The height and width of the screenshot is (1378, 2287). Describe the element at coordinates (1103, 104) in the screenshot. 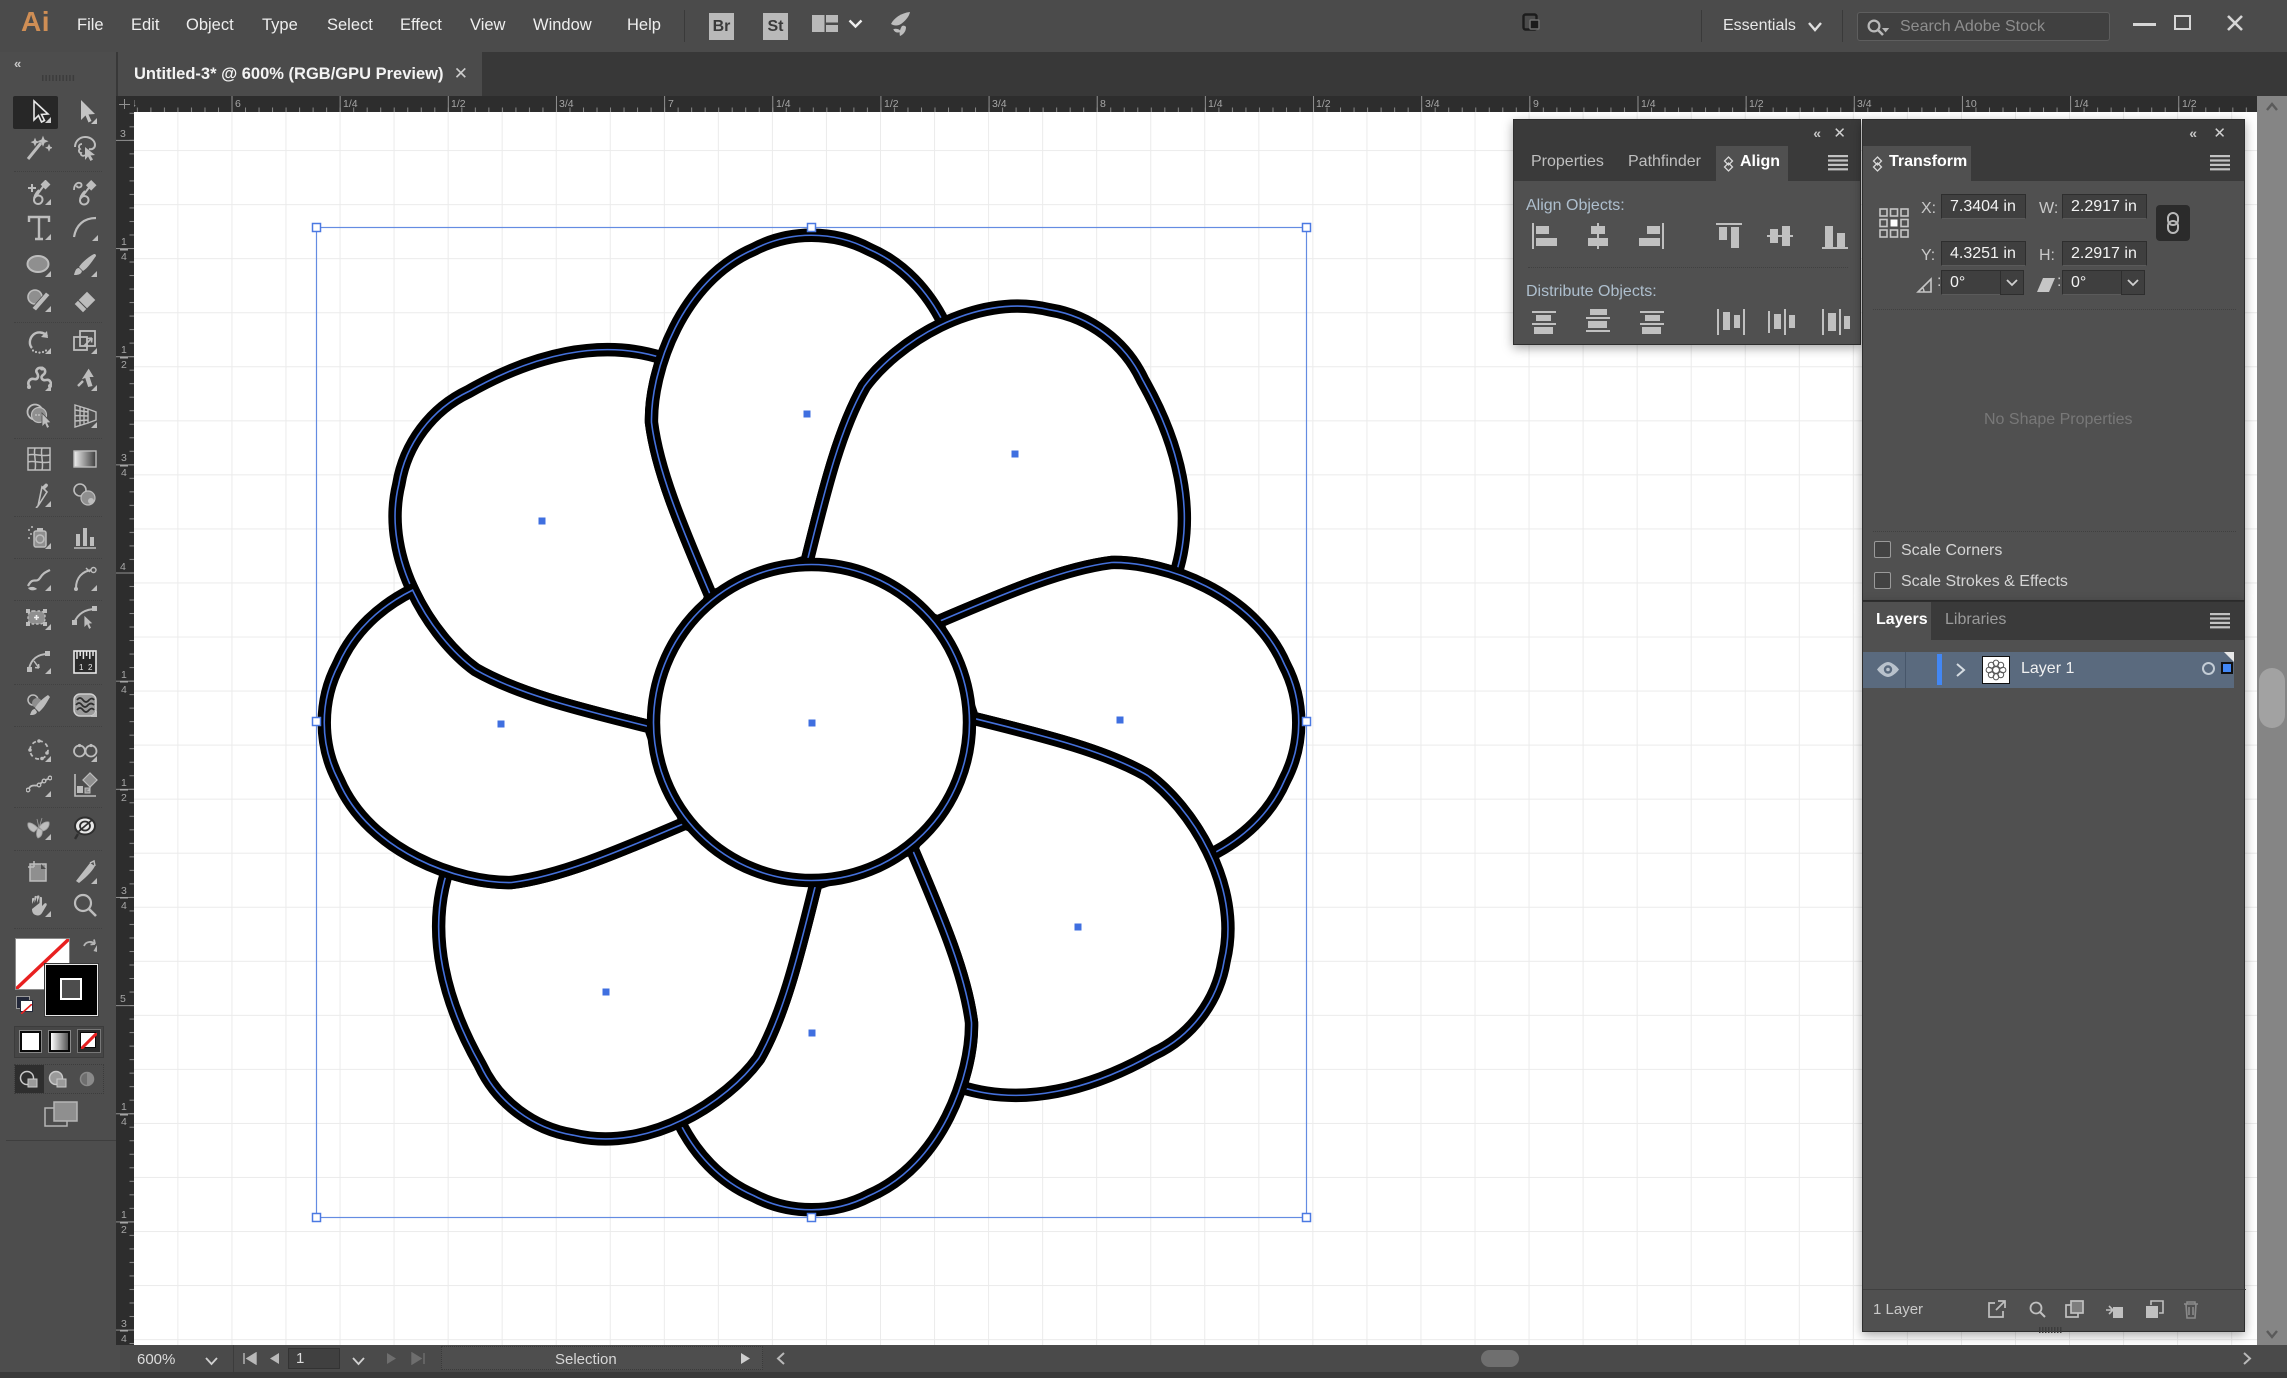

I see `svg-text: 8` at that location.